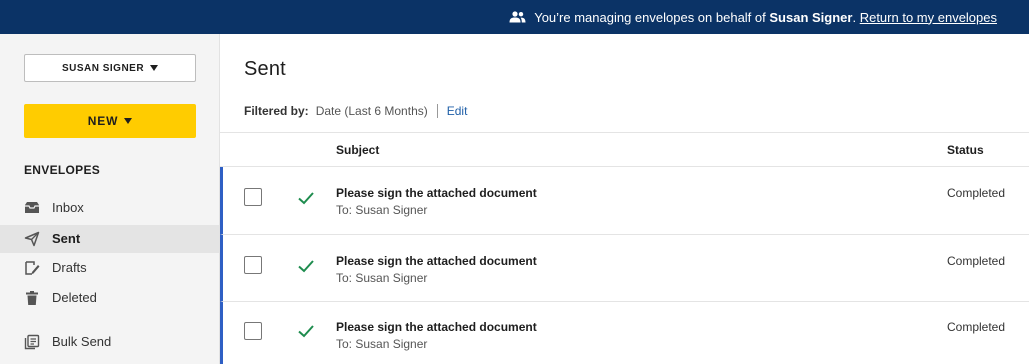  I want to click on sidebar-item-deleted: Deleted, so click(109, 298).